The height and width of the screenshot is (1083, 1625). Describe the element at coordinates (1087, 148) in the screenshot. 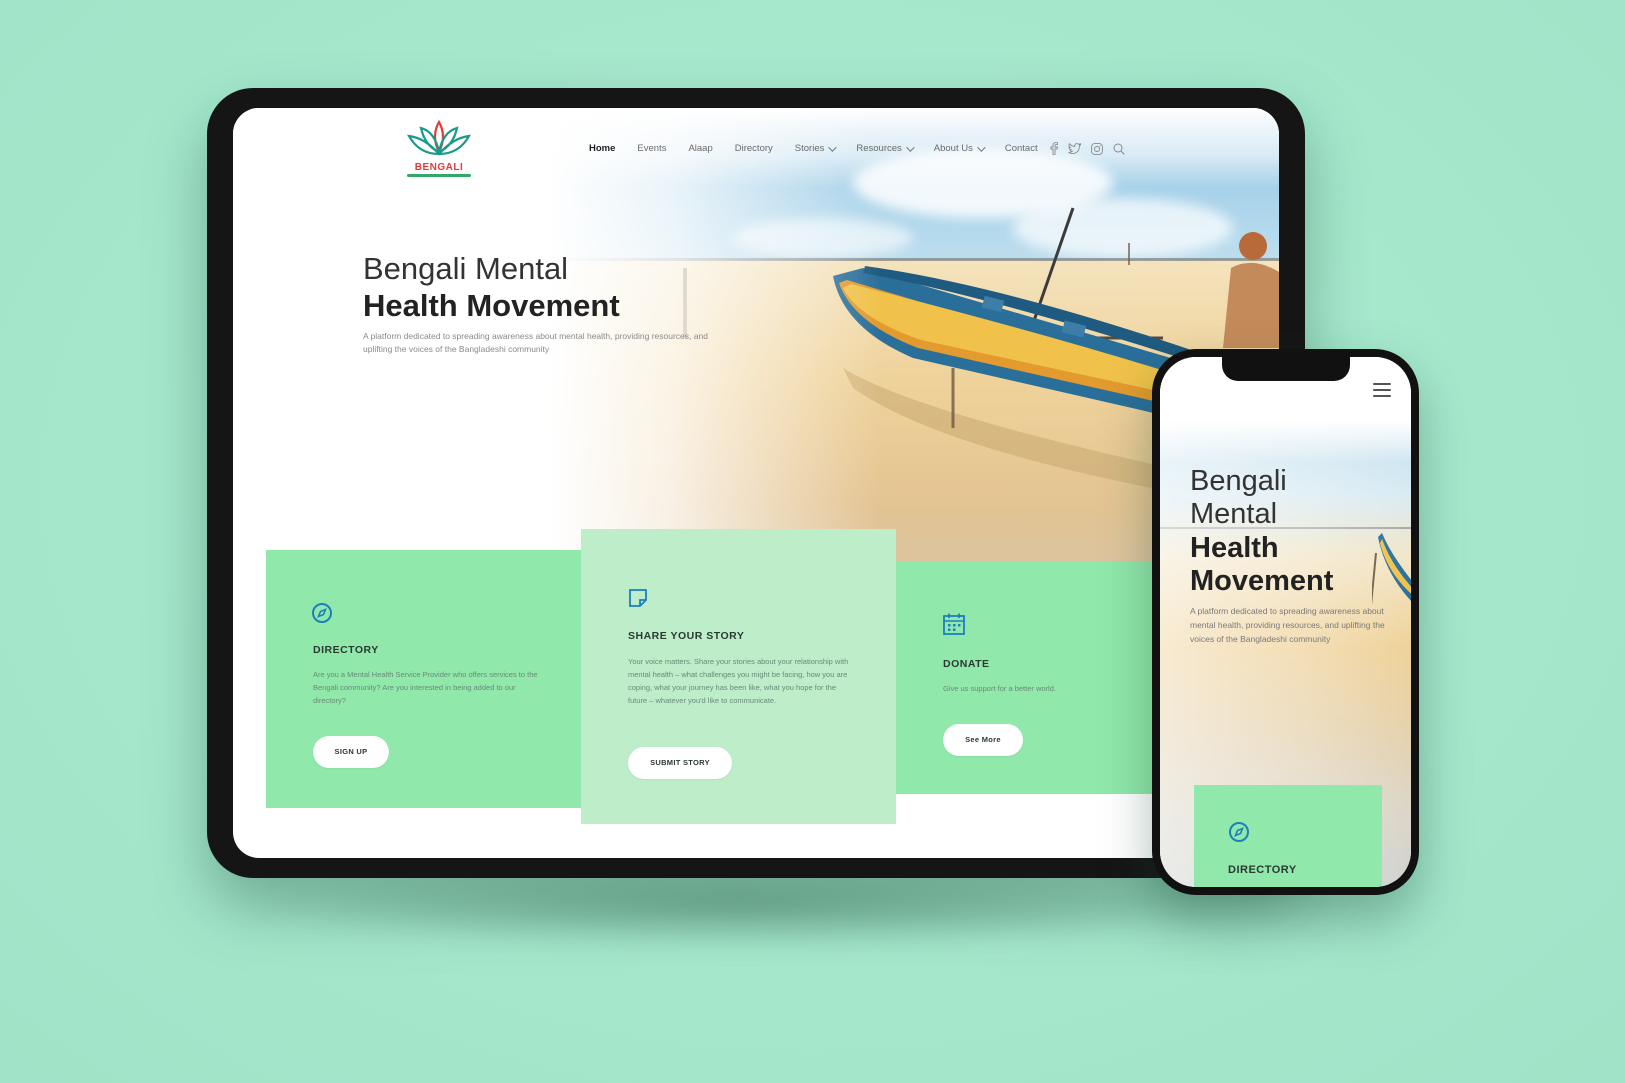

I see `social-links` at that location.